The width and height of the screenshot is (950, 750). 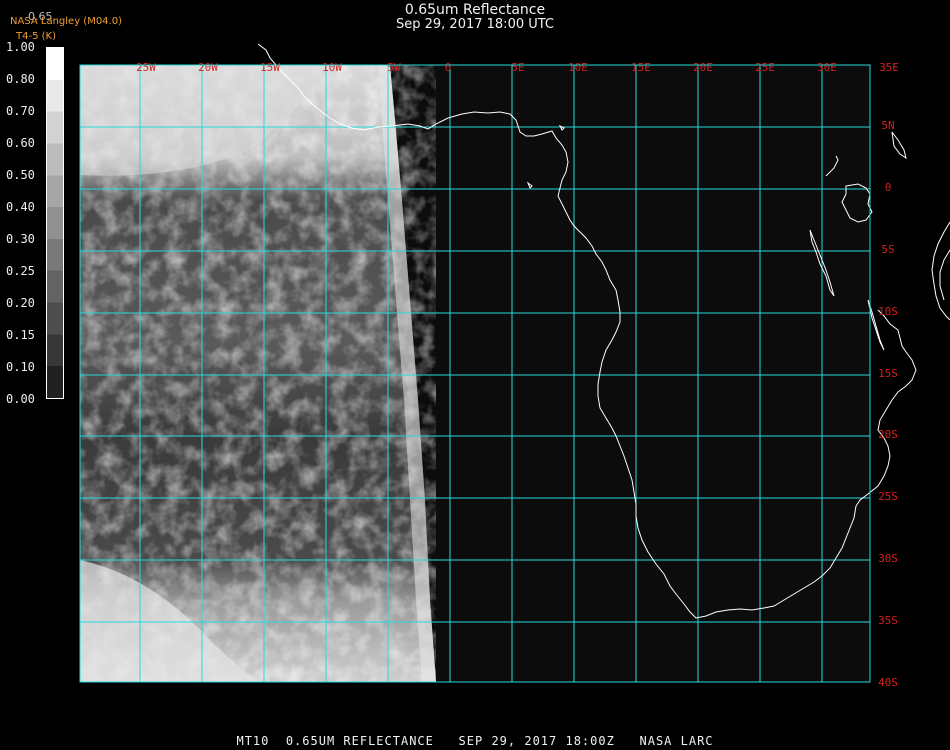 I want to click on colorbar, so click(x=55, y=223).